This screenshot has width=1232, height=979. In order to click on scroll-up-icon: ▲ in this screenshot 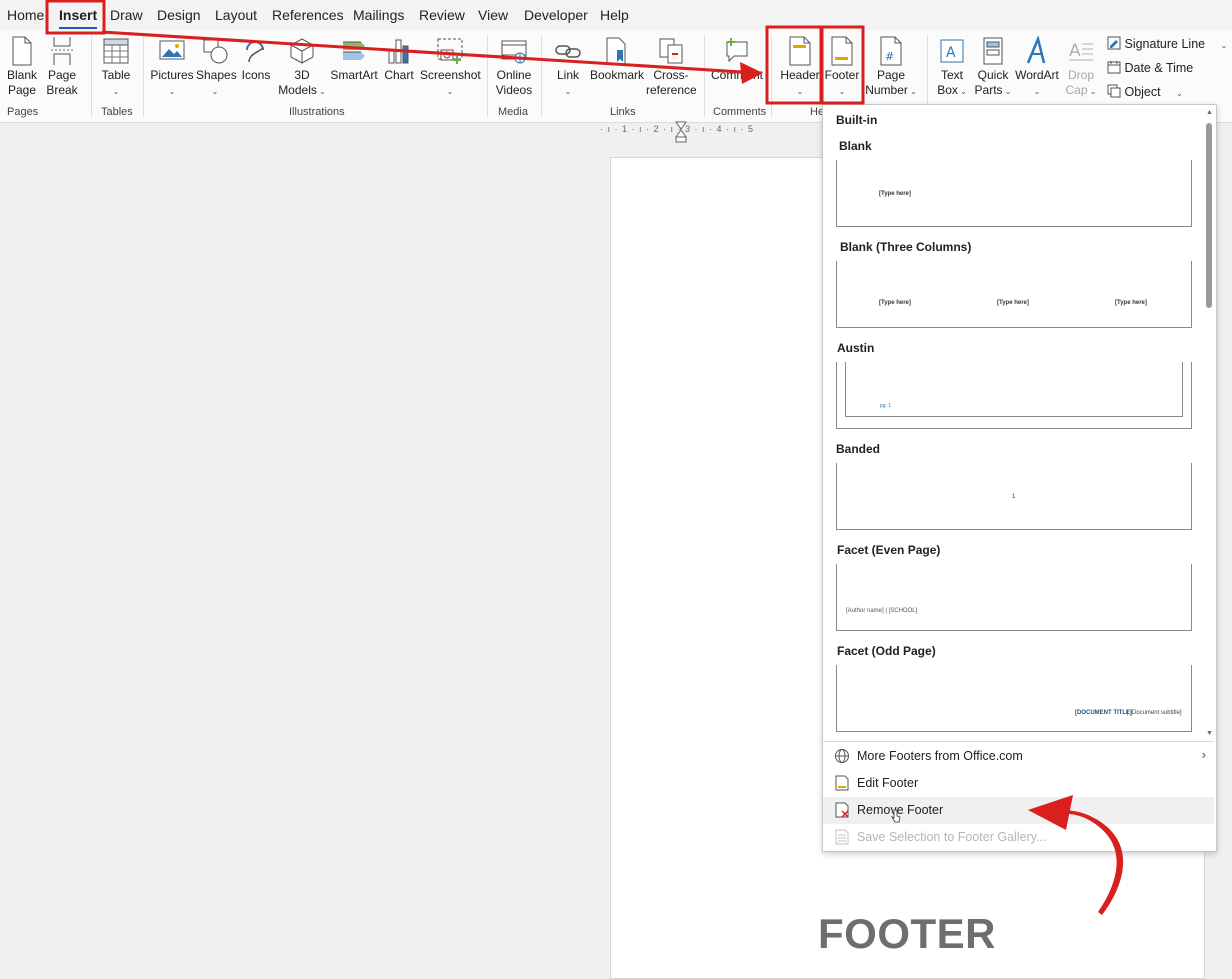, I will do `click(1209, 112)`.